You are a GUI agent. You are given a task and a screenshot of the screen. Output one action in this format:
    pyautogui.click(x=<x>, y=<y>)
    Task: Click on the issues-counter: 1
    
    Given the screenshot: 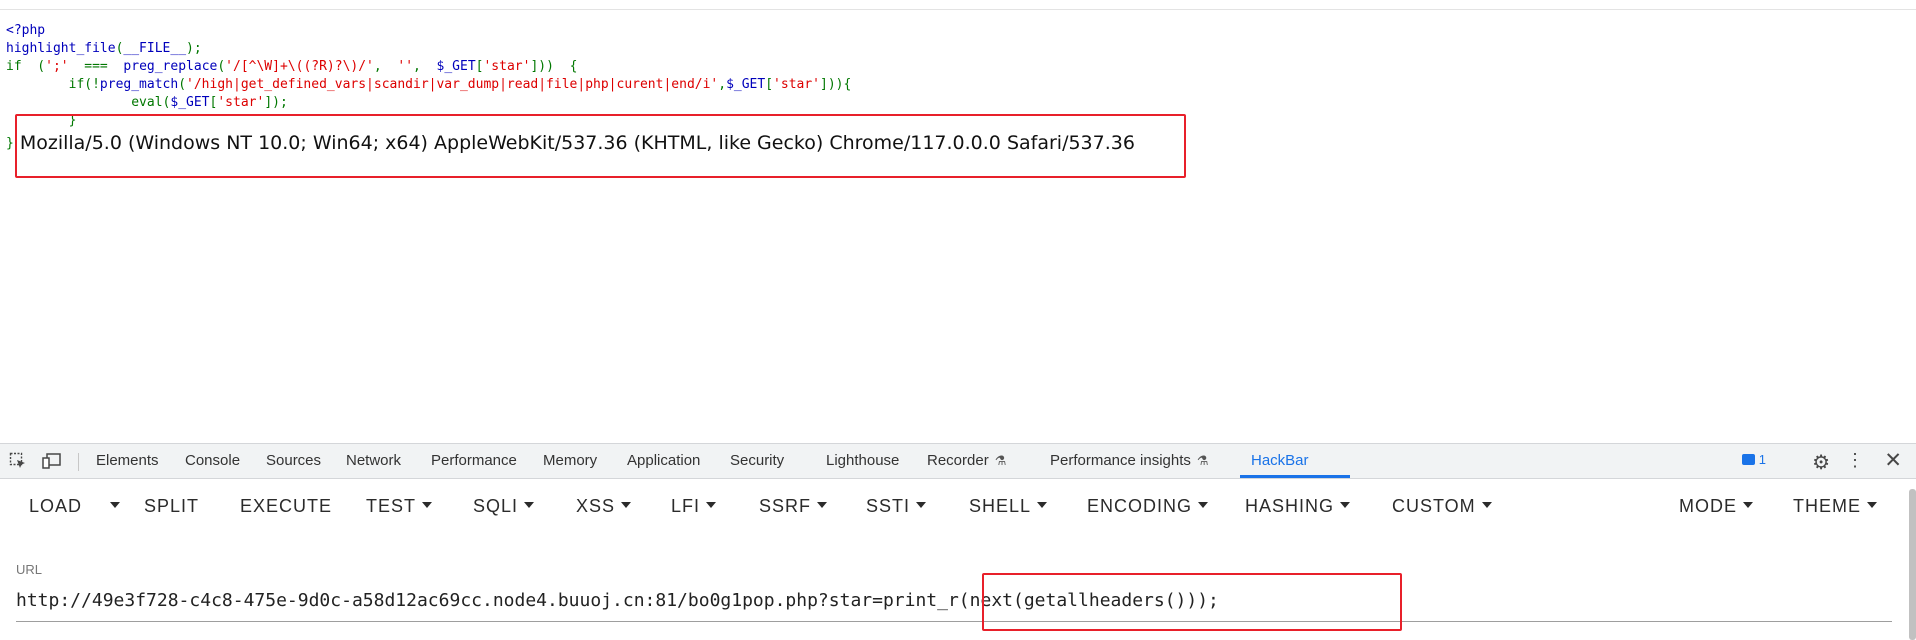 What is the action you would take?
    pyautogui.click(x=1753, y=459)
    